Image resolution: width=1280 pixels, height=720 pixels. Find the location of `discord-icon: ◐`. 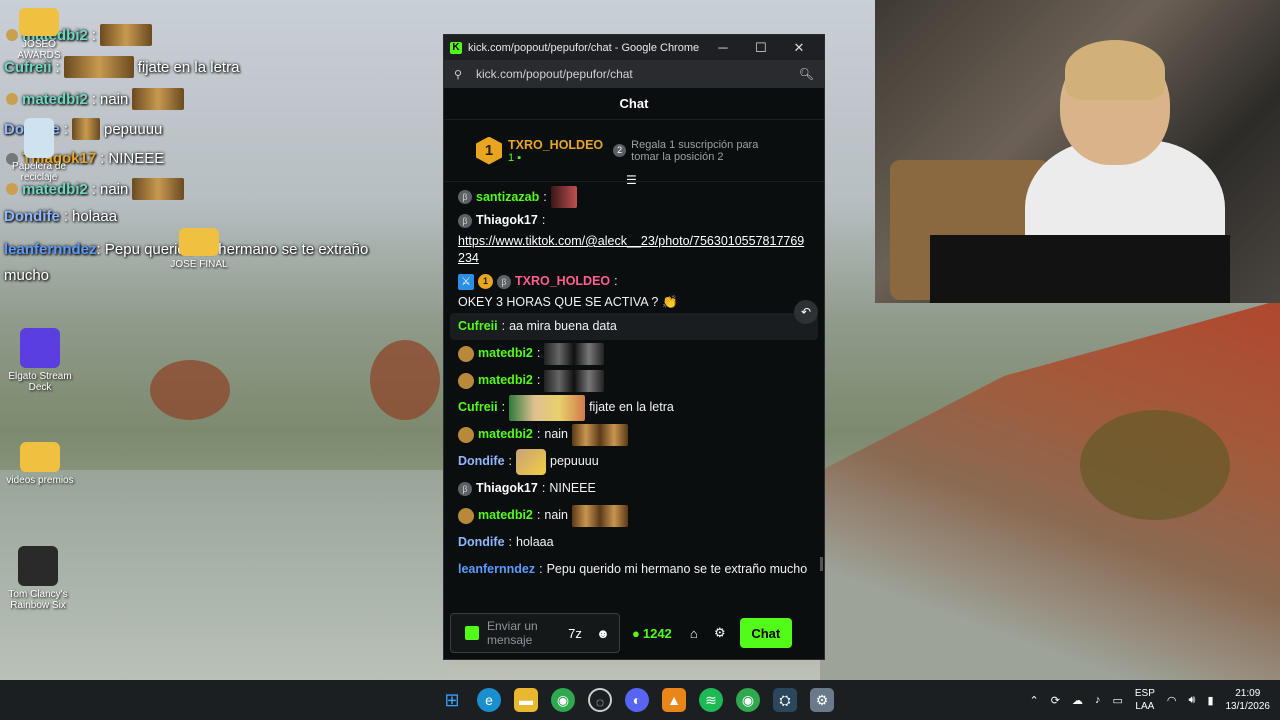

discord-icon: ◐ is located at coordinates (637, 700).